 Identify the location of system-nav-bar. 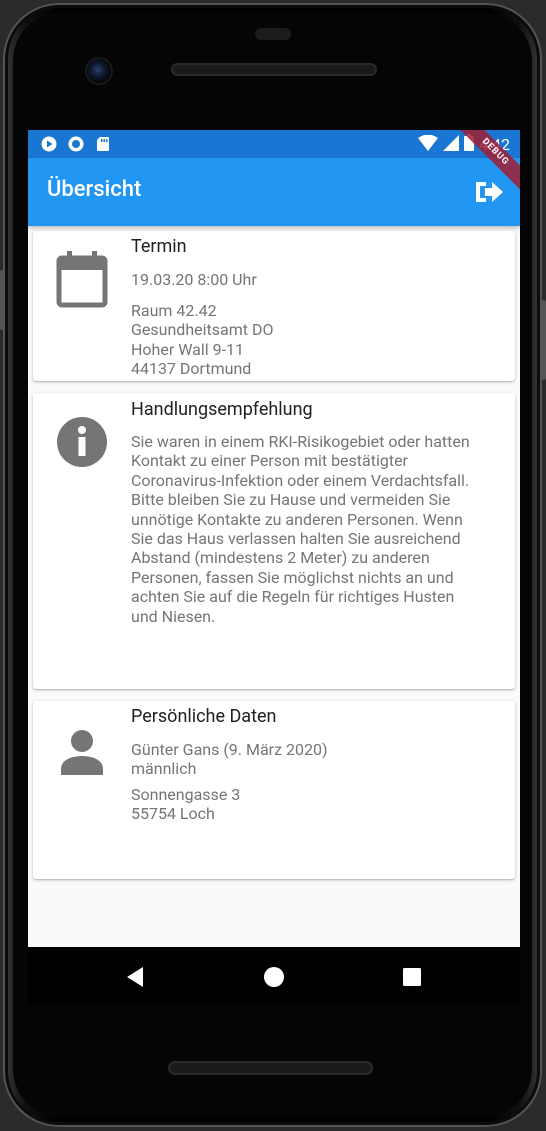
(274, 976).